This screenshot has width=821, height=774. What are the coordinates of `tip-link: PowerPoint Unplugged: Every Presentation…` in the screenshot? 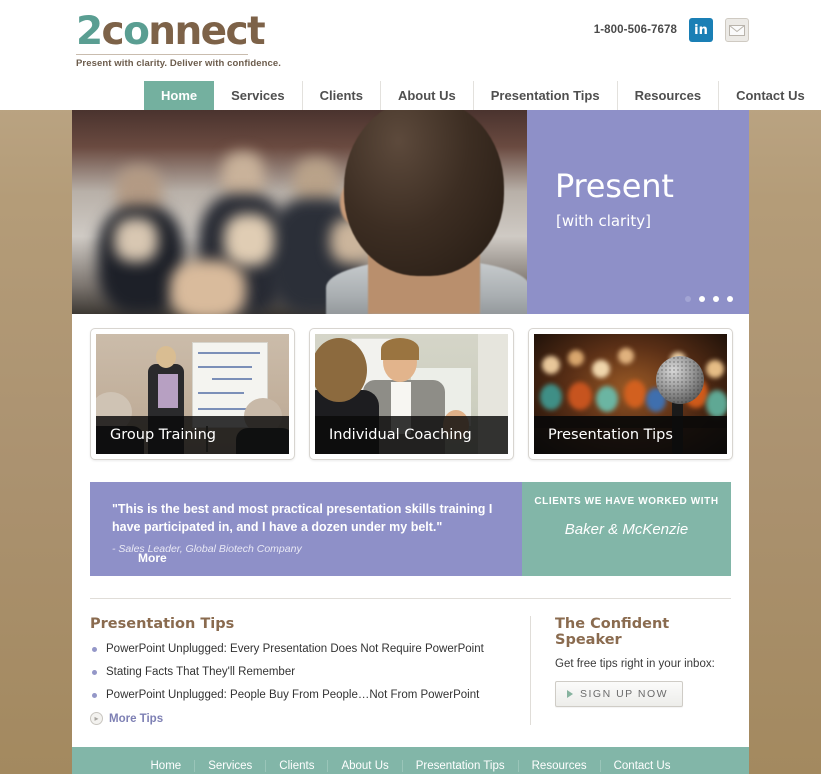 It's located at (295, 649).